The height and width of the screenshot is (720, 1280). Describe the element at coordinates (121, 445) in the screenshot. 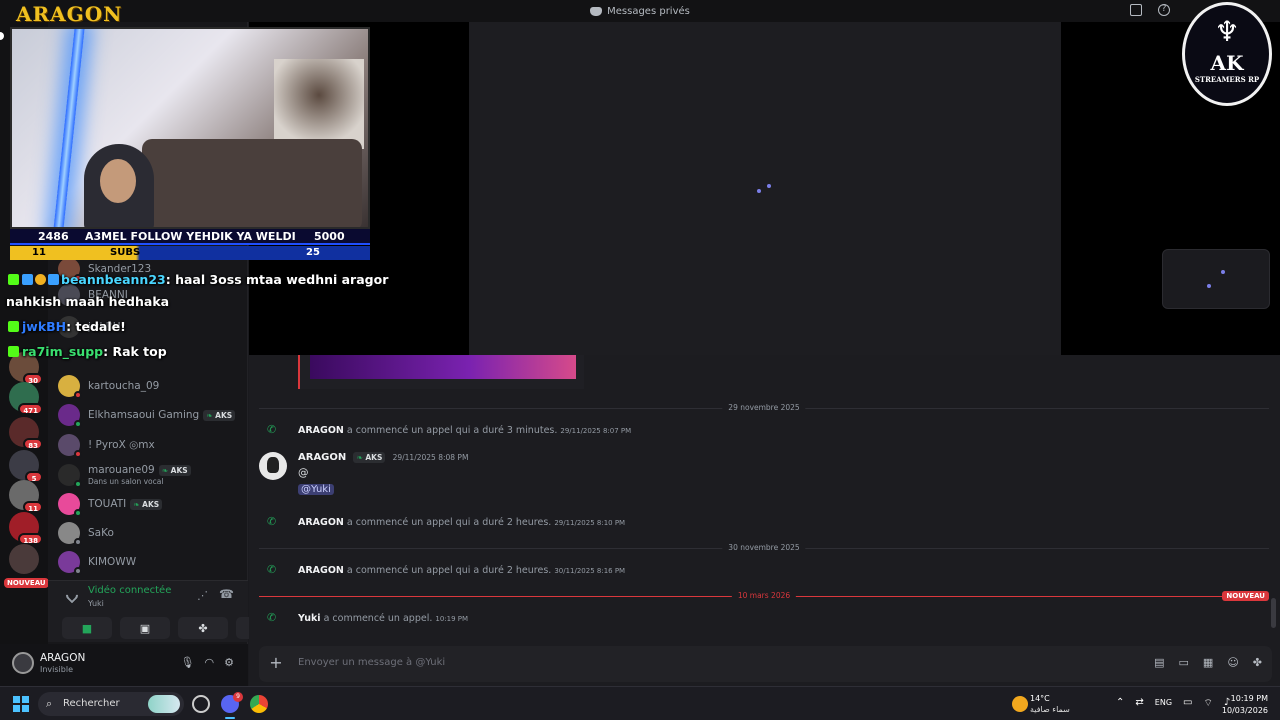

I see `dm-name: ! PyroX ◎mx` at that location.